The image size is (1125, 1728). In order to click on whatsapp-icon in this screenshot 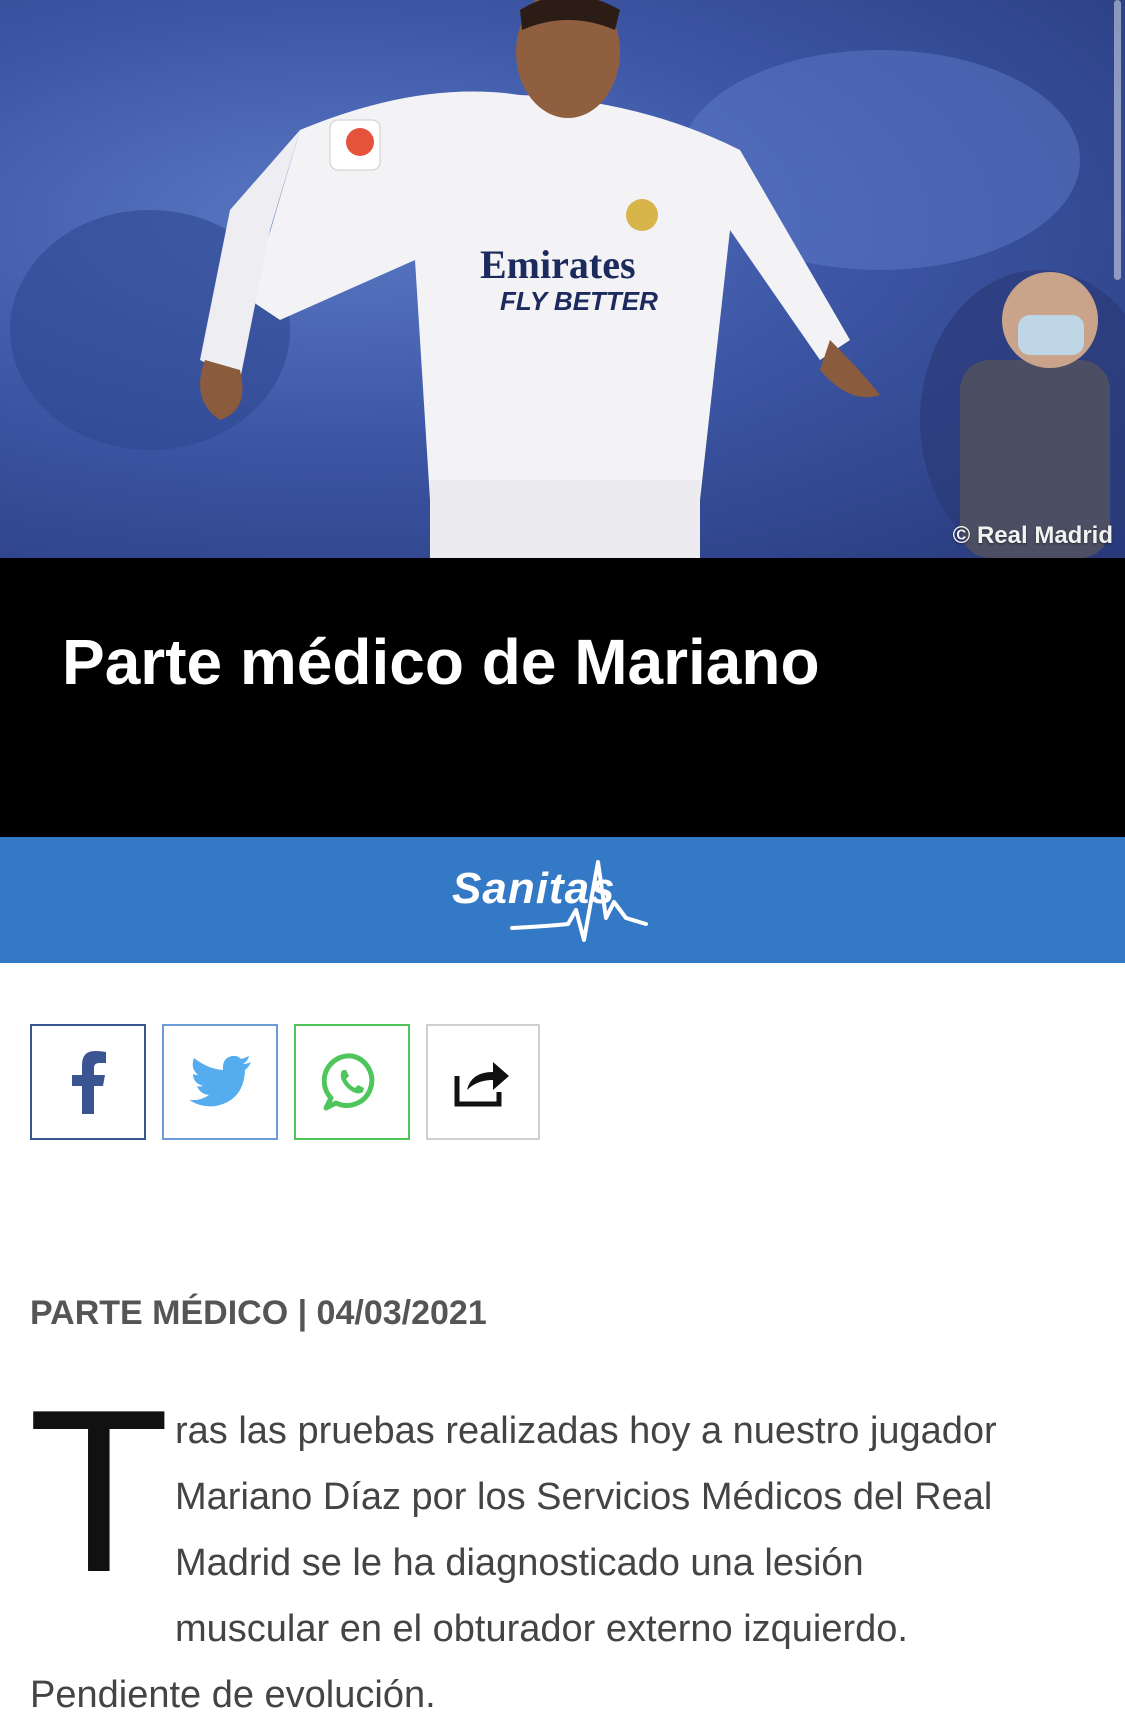, I will do `click(348, 1082)`.